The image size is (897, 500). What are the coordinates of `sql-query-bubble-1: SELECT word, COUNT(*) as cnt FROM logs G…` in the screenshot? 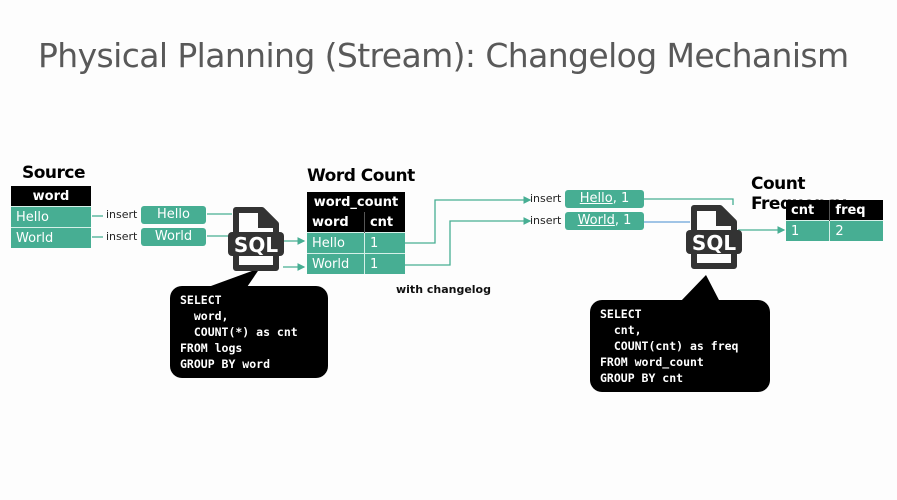 It's located at (249, 332).